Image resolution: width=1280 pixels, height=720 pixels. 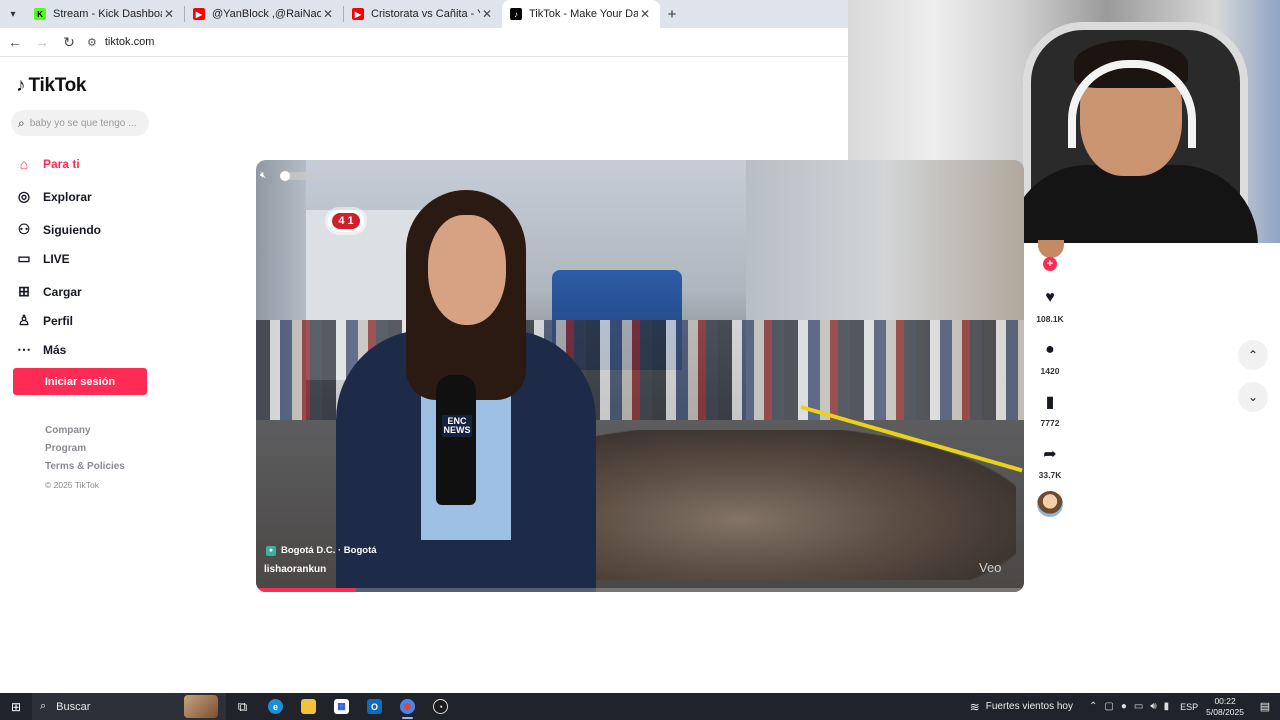 What do you see at coordinates (1167, 706) in the screenshot?
I see `battery-icon: ▮` at bounding box center [1167, 706].